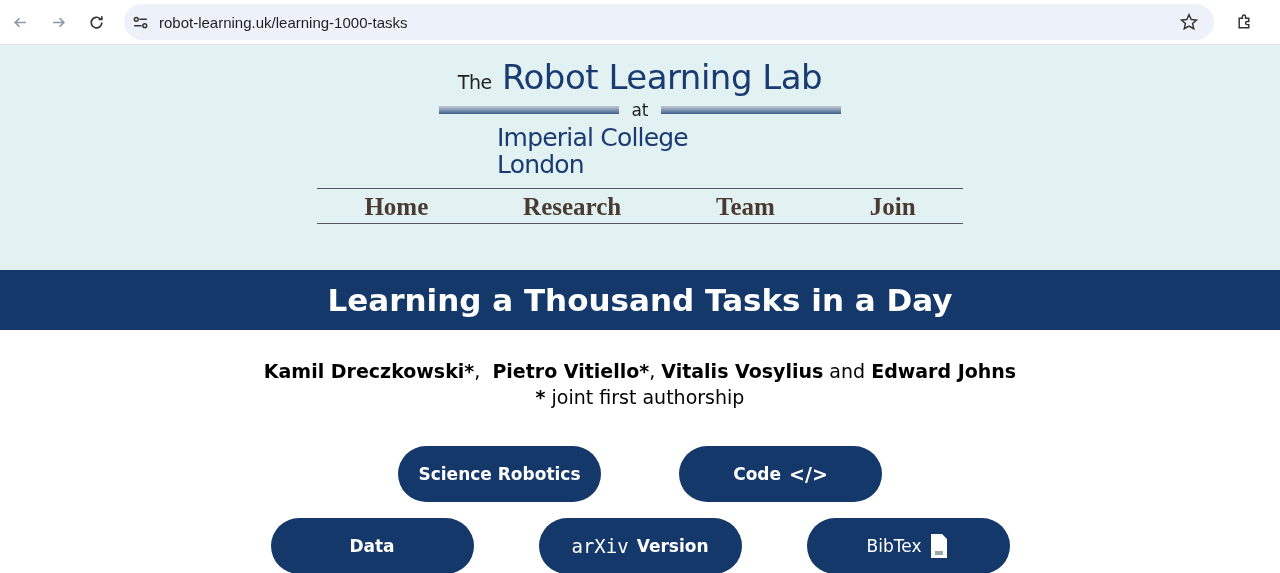 Image resolution: width=1280 pixels, height=573 pixels. What do you see at coordinates (669, 22) in the screenshot?
I see `address-bar: robot-learning.uk/learning-1000-tasks` at bounding box center [669, 22].